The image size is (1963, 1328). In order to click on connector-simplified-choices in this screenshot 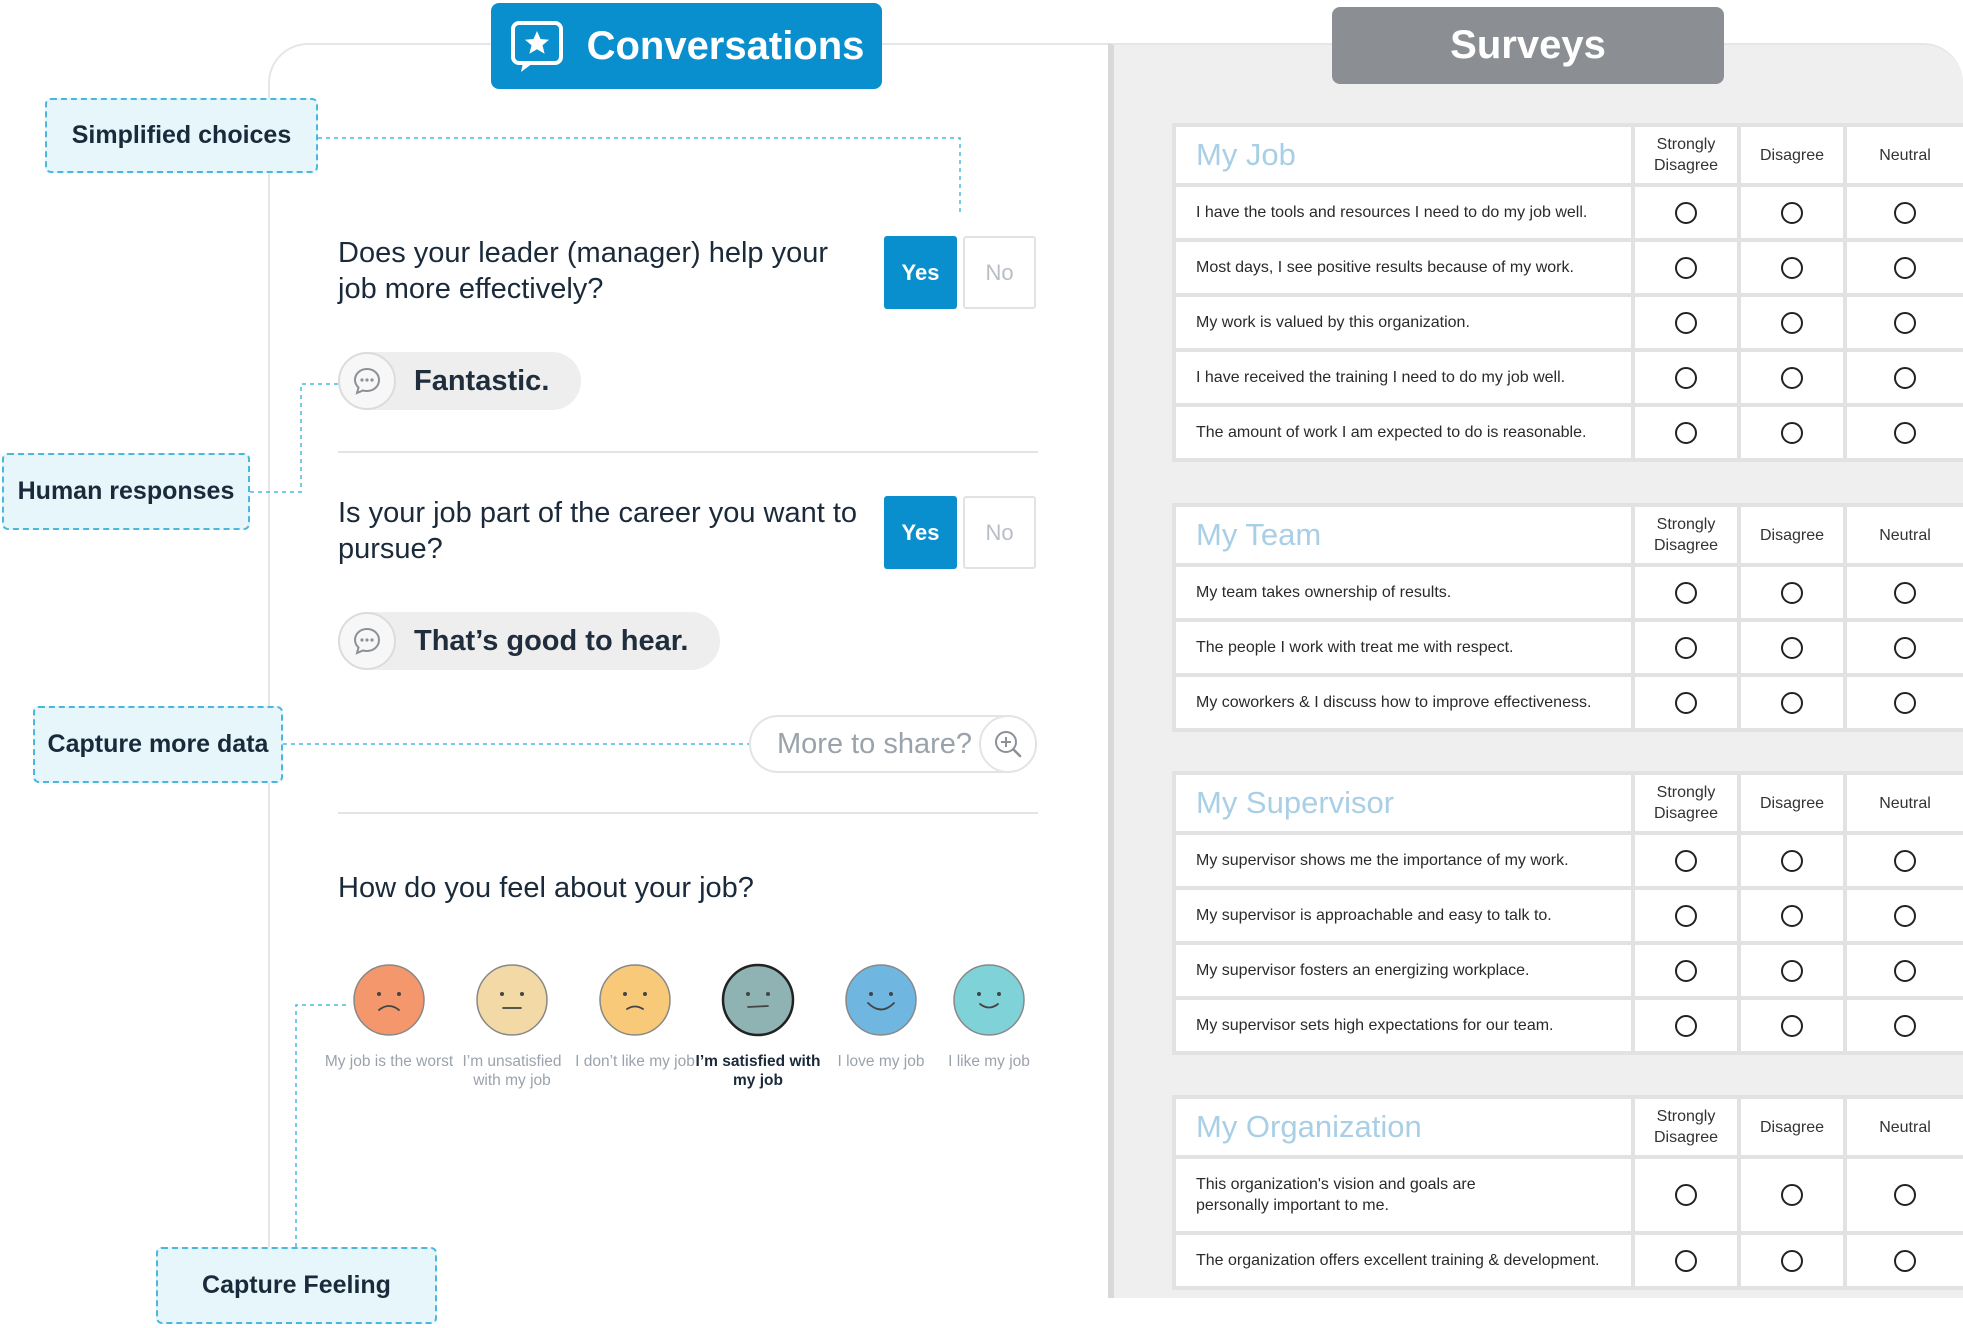, I will do `click(639, 176)`.